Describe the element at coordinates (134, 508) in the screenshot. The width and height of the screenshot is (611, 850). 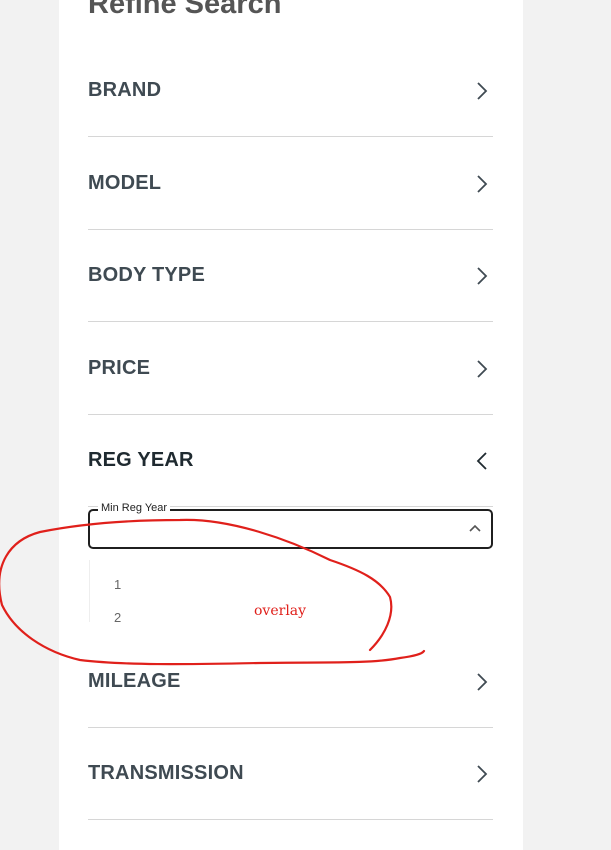
I see `min-reg-year-label: Min Reg Year` at that location.